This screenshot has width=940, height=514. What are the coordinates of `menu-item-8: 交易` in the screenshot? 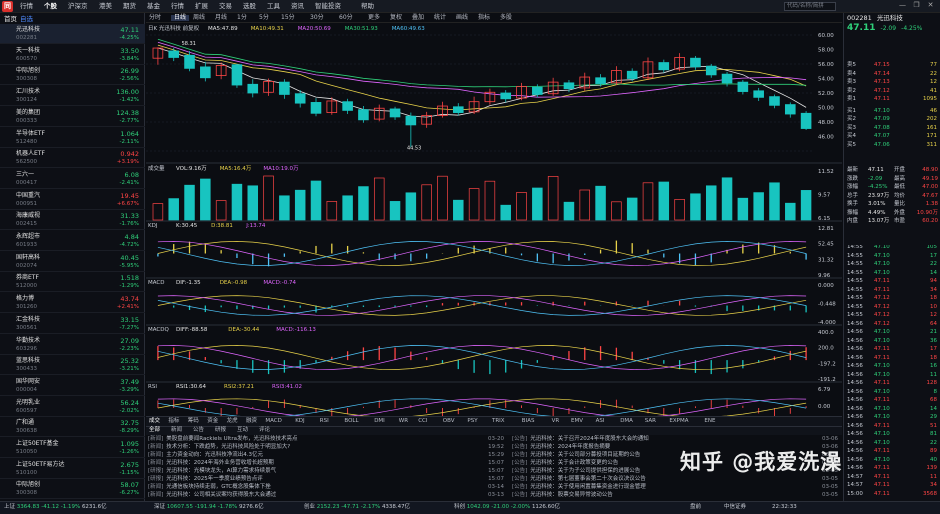 It's located at (225, 6).